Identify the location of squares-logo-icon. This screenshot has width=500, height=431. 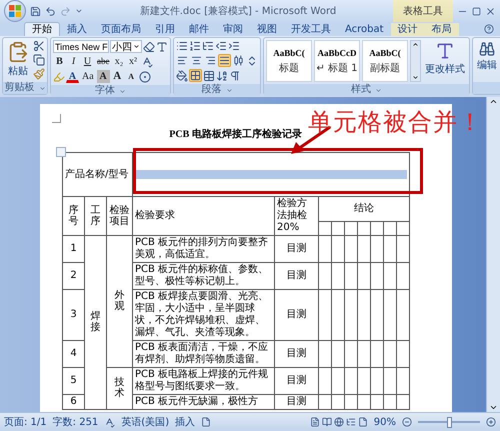
(15, 11).